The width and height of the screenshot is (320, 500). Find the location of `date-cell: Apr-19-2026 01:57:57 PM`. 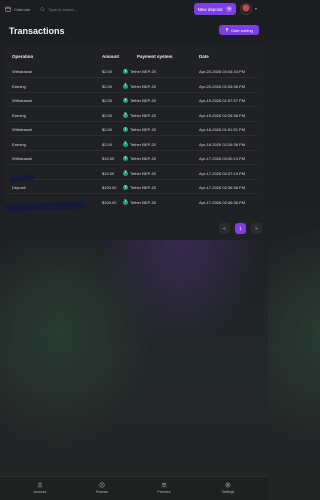

date-cell: Apr-19-2026 01:57:57 PM is located at coordinates (222, 100).